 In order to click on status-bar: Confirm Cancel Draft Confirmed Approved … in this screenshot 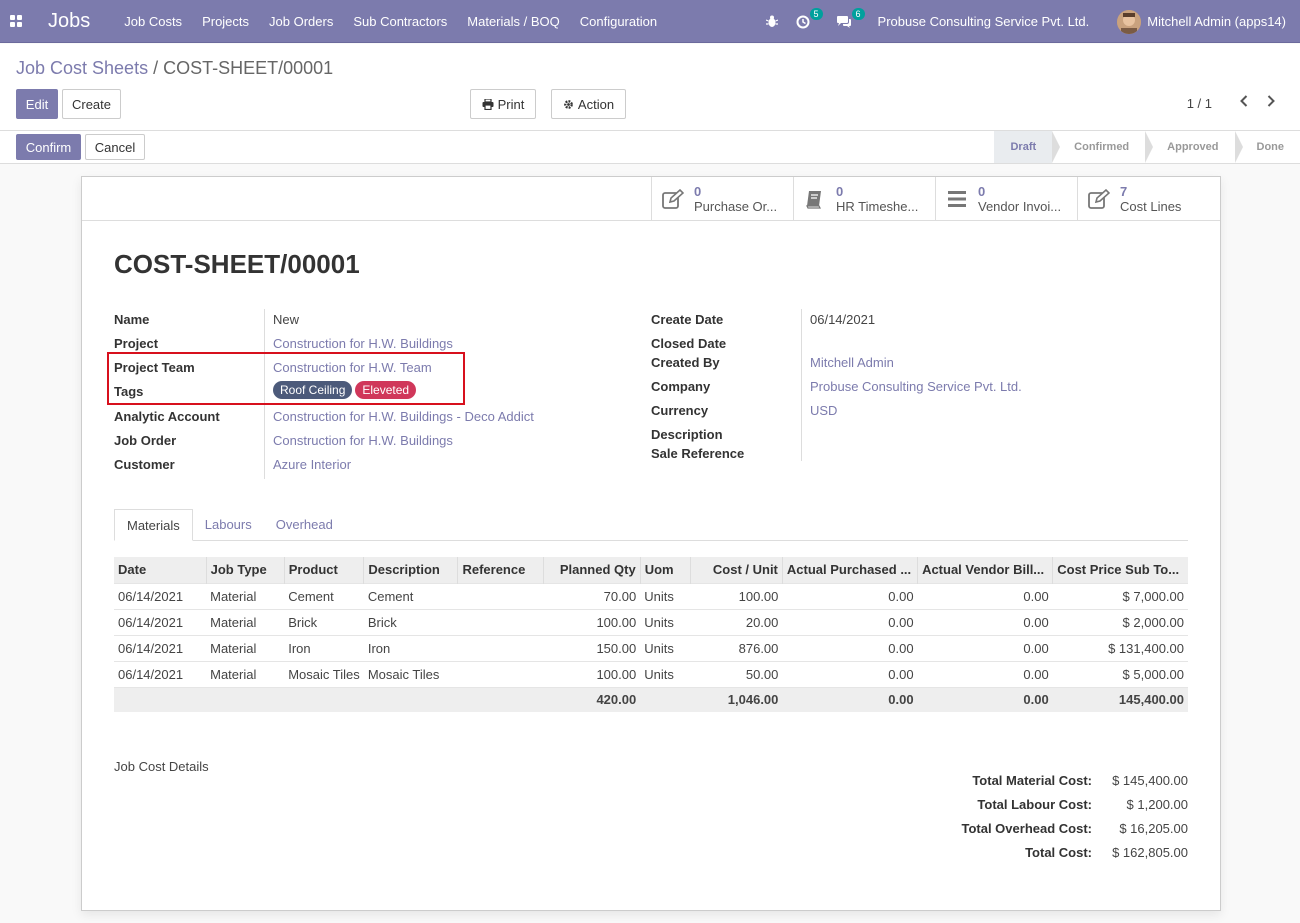, I will do `click(650, 147)`.